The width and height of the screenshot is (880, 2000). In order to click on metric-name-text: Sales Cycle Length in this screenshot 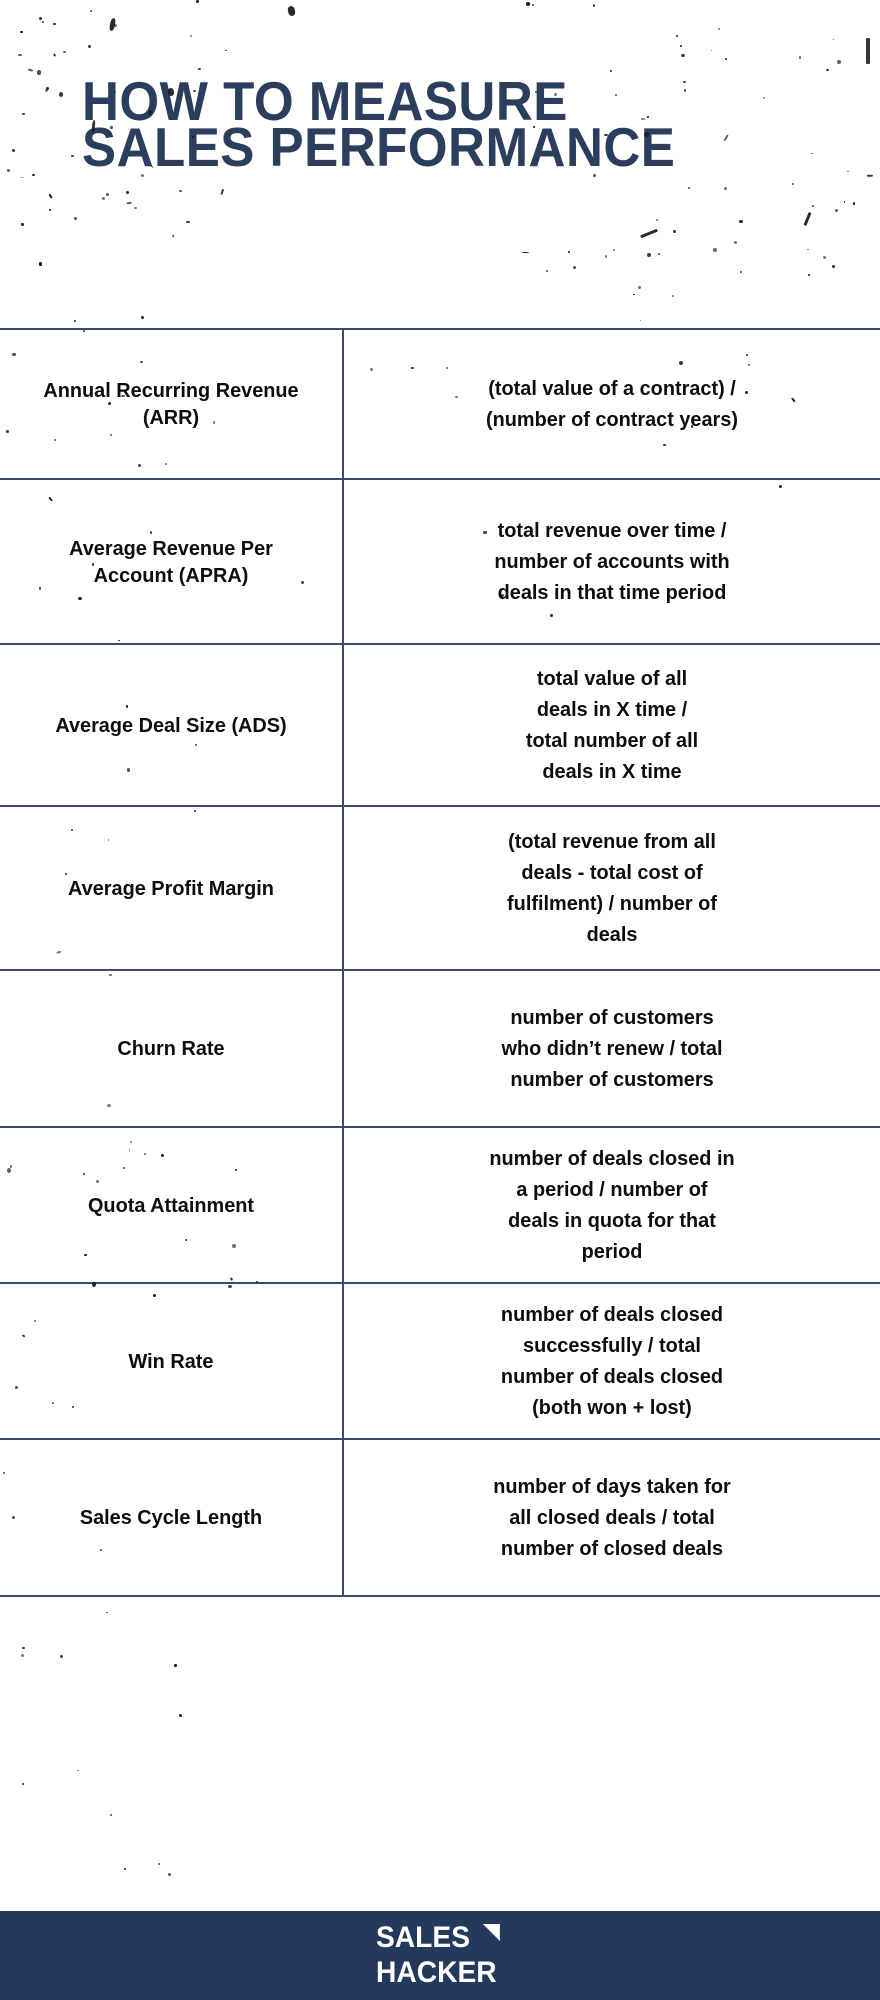, I will do `click(171, 1517)`.